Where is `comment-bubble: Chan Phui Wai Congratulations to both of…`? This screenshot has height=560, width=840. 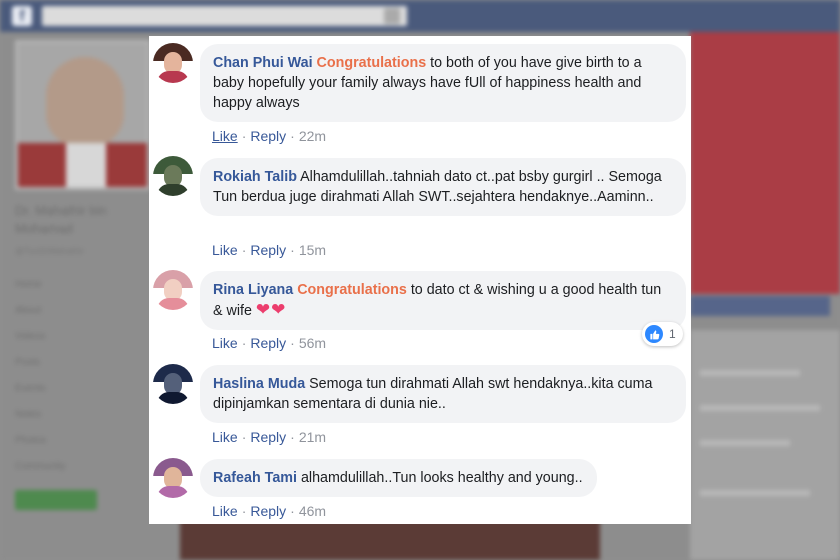
comment-bubble: Chan Phui Wai Congratulations to both of… is located at coordinates (443, 83).